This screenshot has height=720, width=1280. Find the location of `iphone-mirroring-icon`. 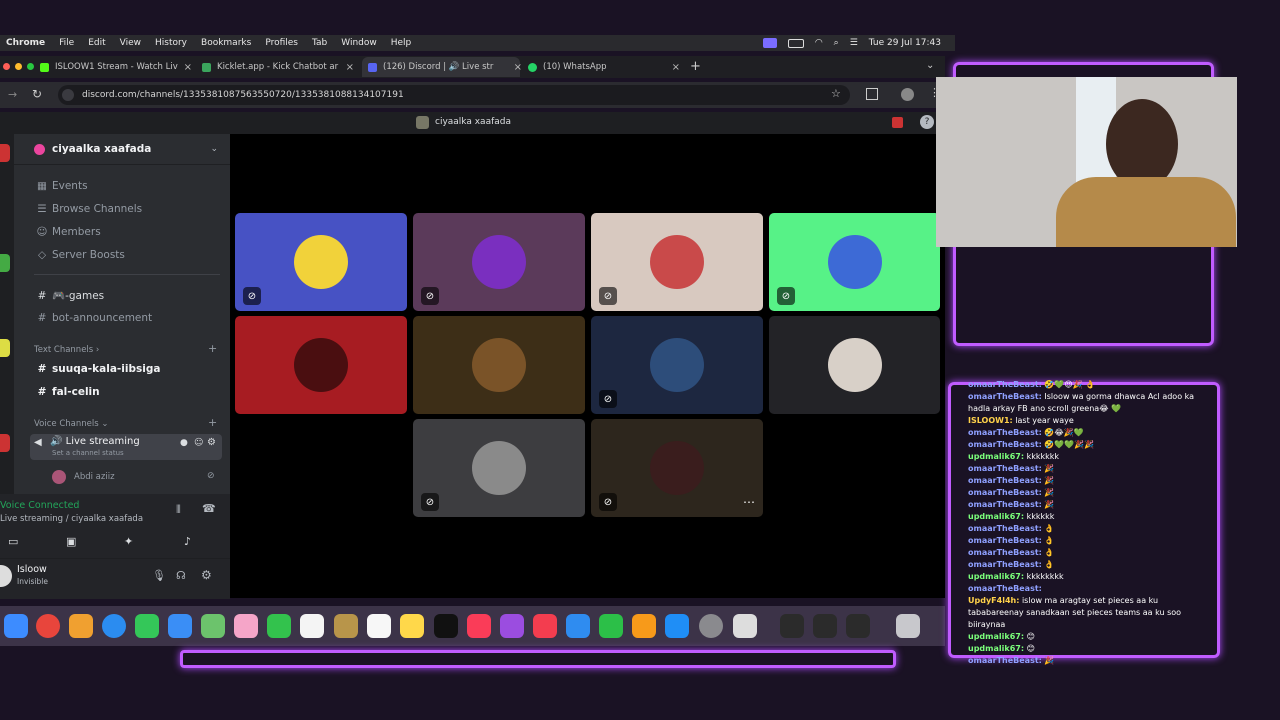

iphone-mirroring-icon is located at coordinates (745, 626).